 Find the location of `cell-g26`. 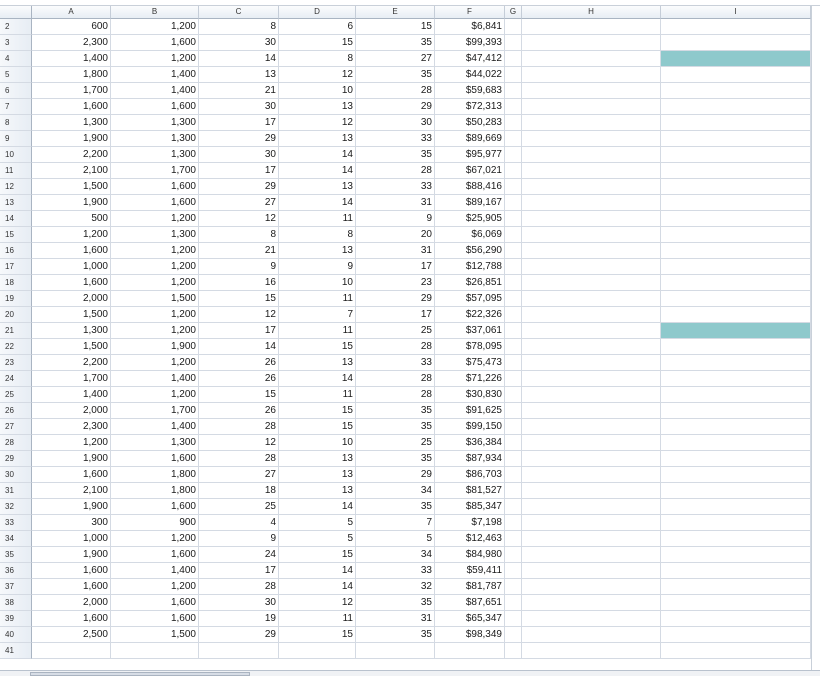

cell-g26 is located at coordinates (513, 411).